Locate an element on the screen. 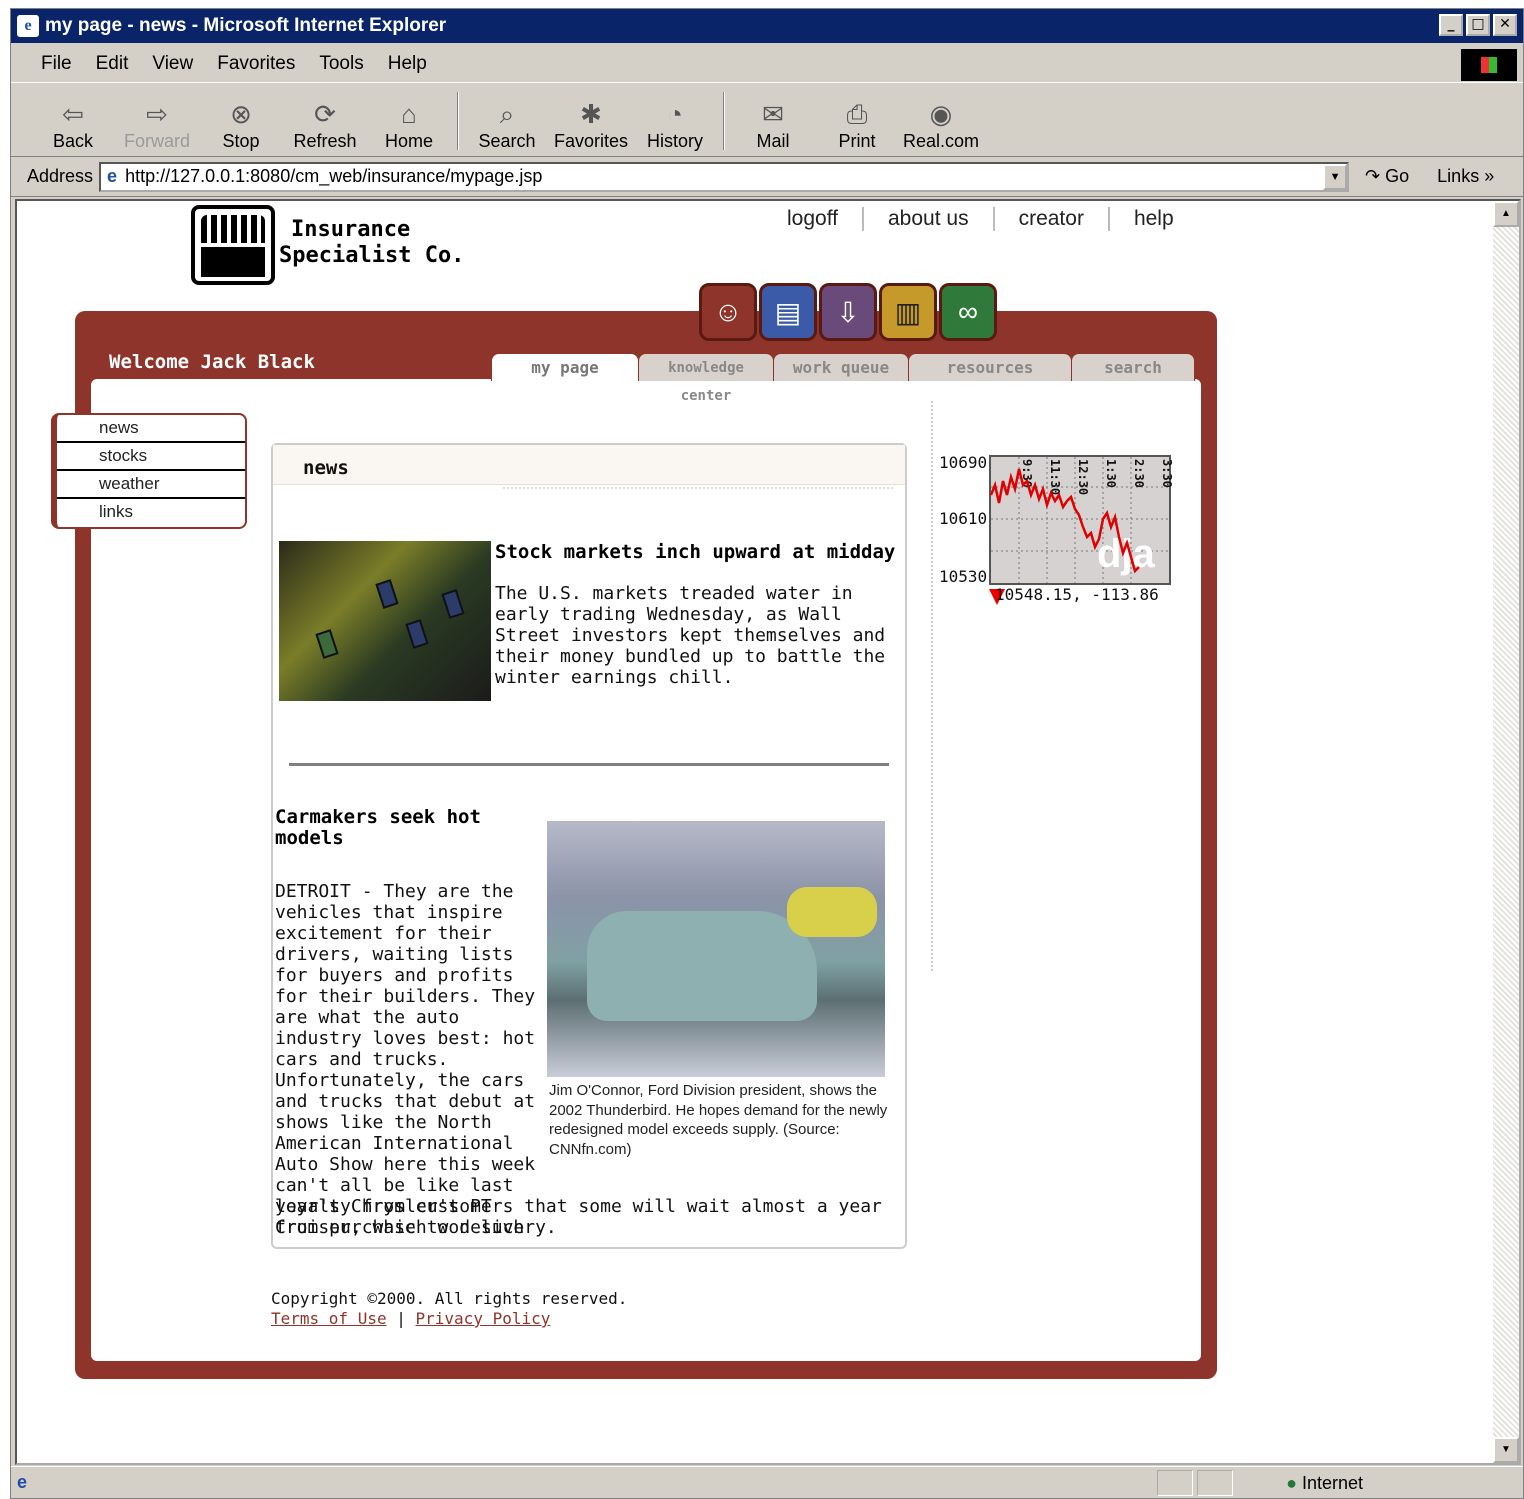 This screenshot has width=1524, height=1499. terms-of-use-link: Terms of Use is located at coordinates (329, 1318).